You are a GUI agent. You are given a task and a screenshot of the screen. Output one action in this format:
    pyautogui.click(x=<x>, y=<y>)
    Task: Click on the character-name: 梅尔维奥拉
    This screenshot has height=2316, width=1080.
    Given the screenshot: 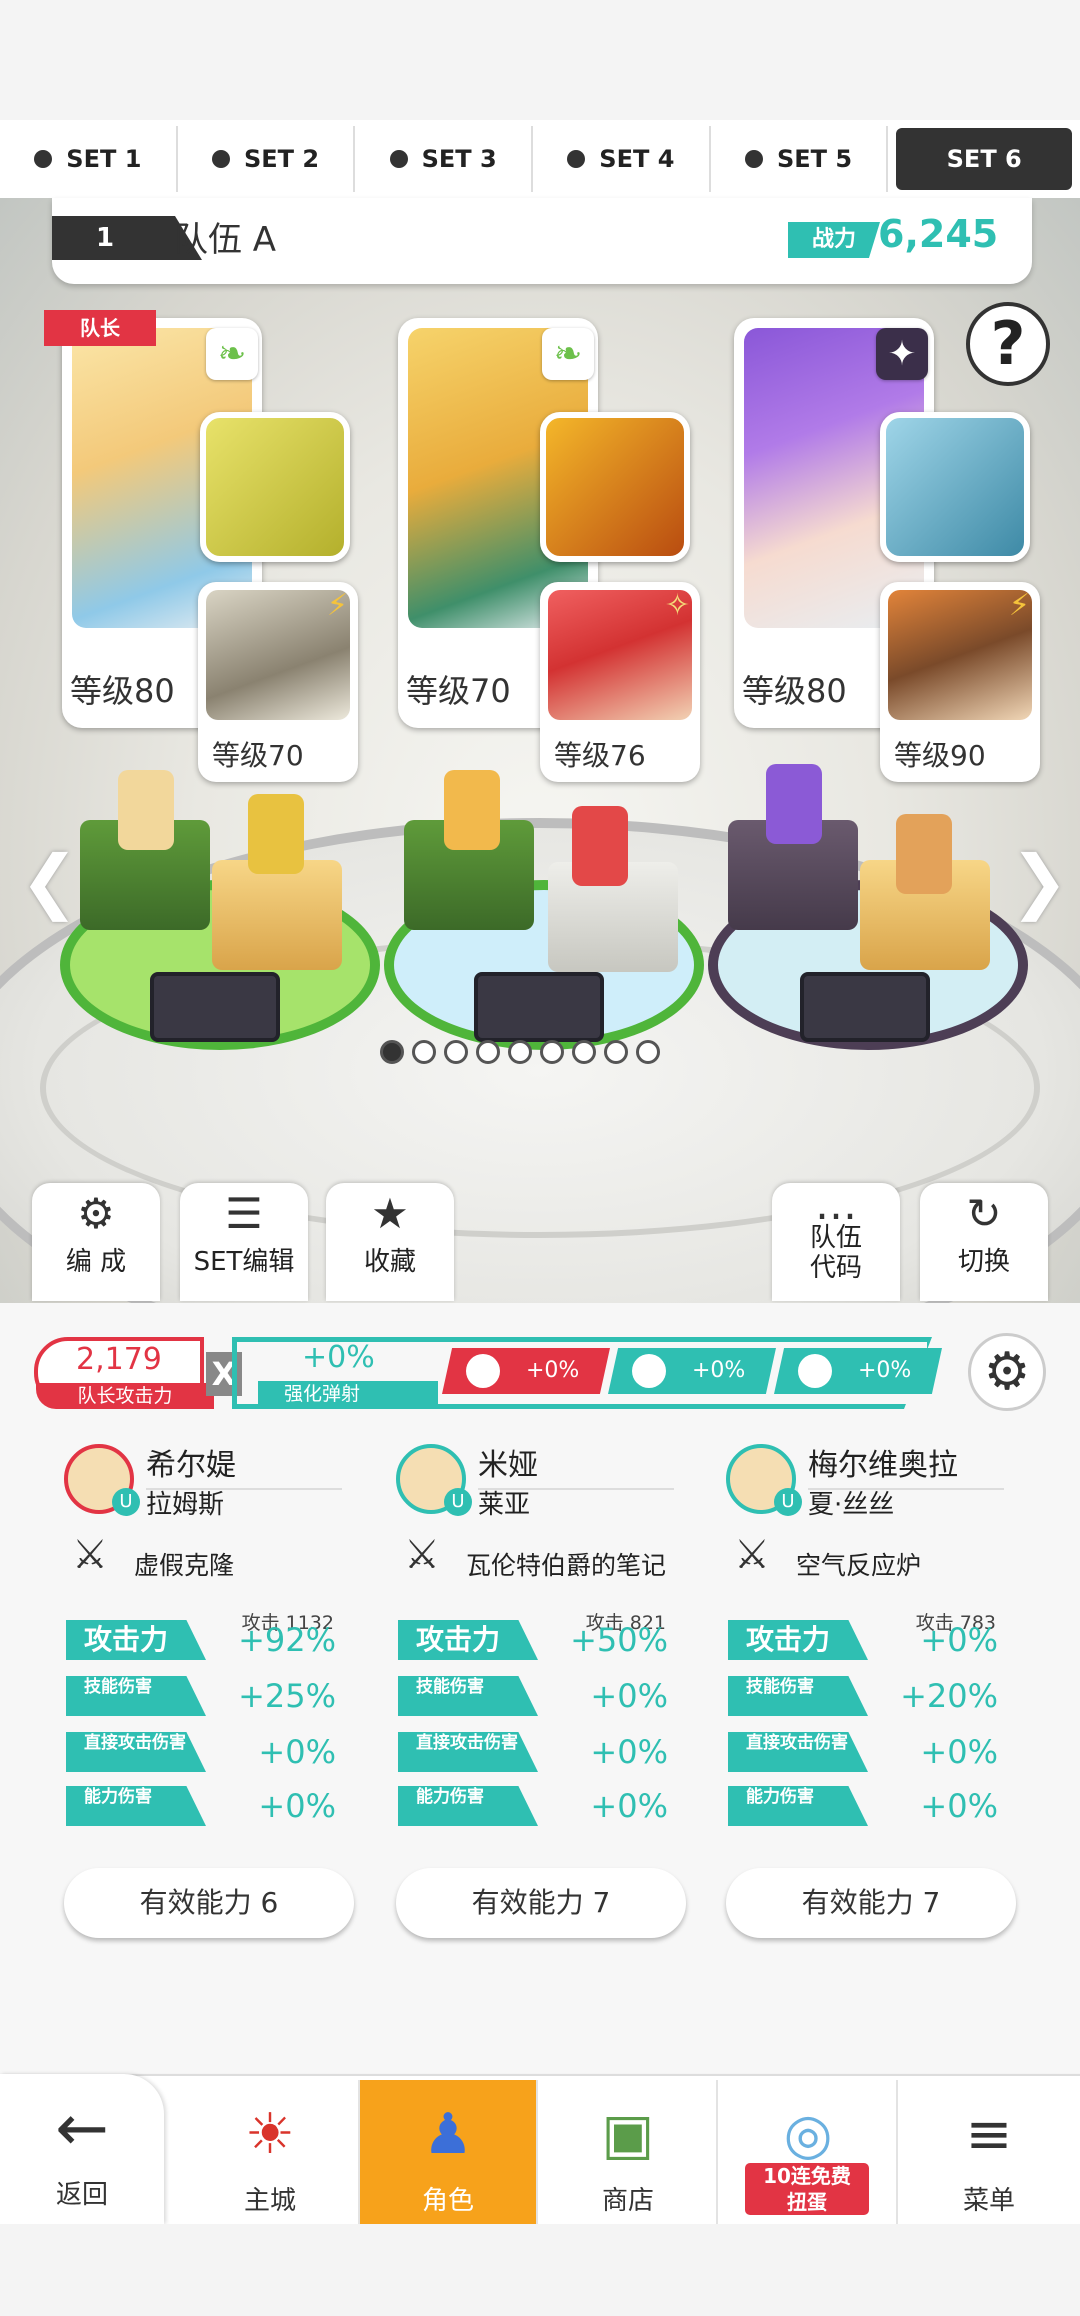 What is the action you would take?
    pyautogui.click(x=906, y=1465)
    